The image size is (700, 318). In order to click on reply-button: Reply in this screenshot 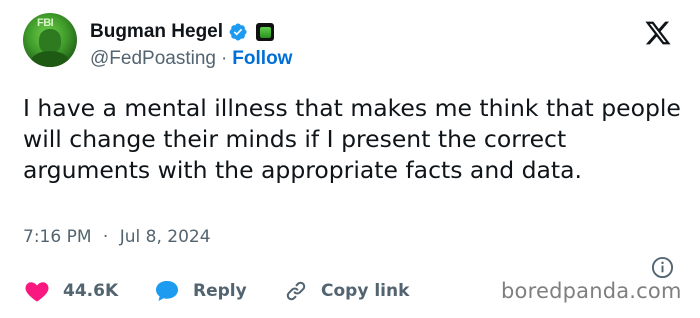, I will do `click(220, 291)`.